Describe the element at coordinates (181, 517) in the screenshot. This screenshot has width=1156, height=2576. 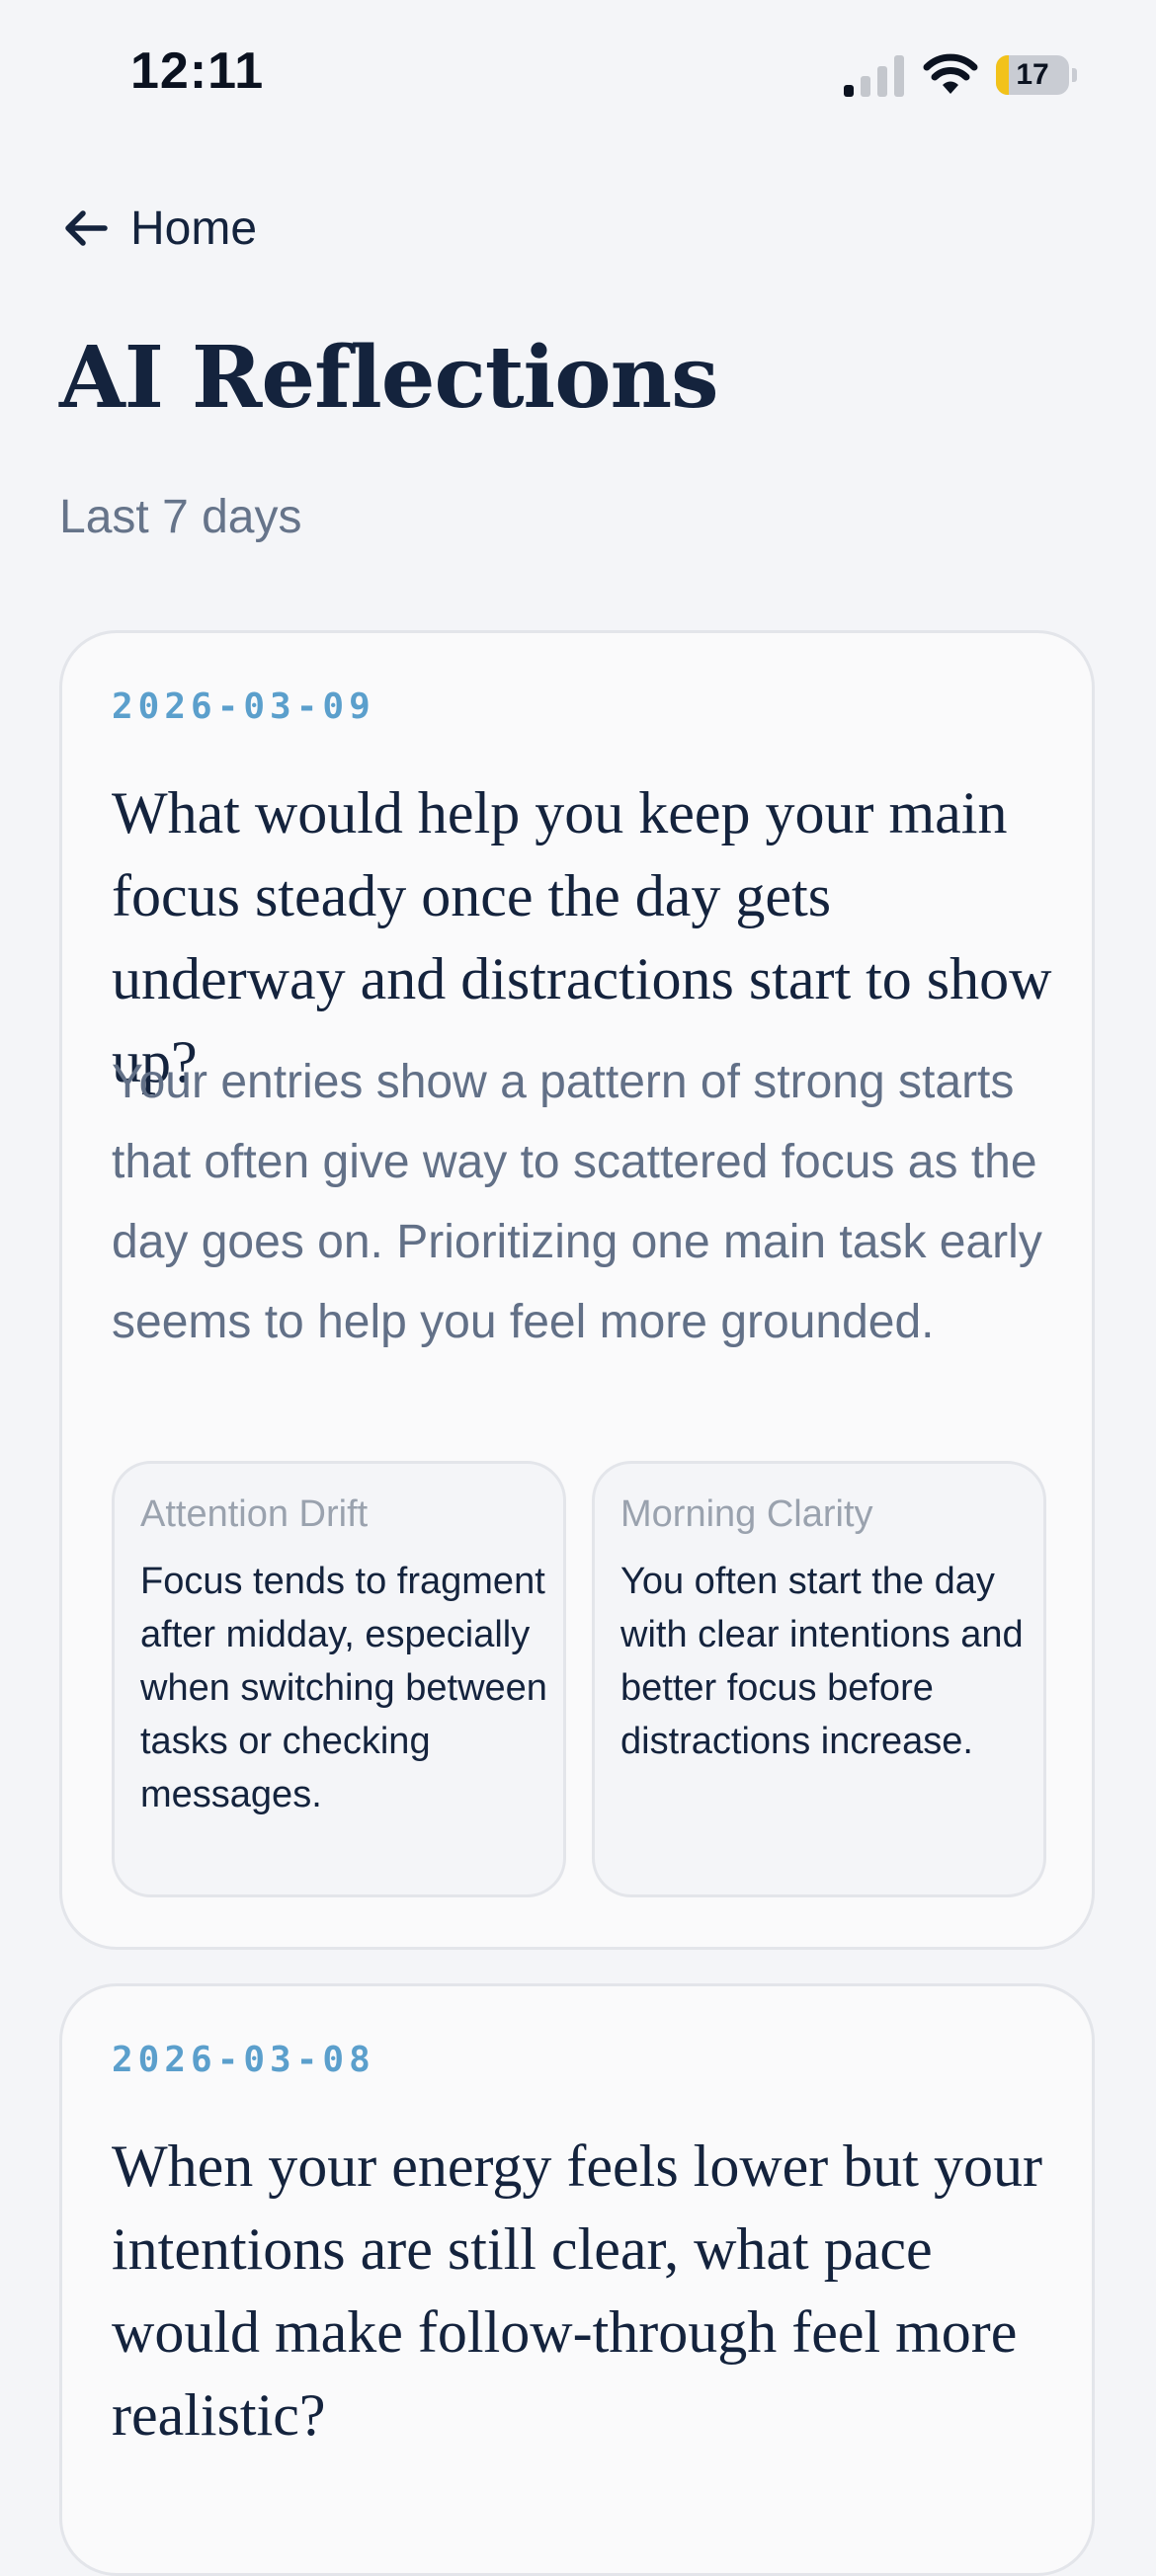
I see `page-subtitle: Last 7 days` at that location.